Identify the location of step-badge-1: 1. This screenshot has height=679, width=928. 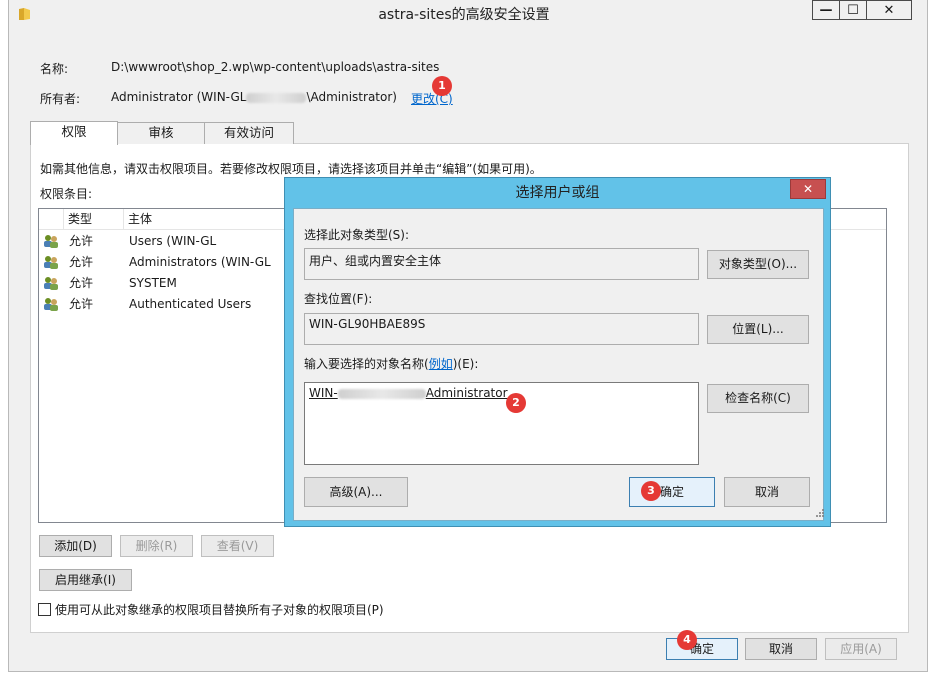
(442, 86).